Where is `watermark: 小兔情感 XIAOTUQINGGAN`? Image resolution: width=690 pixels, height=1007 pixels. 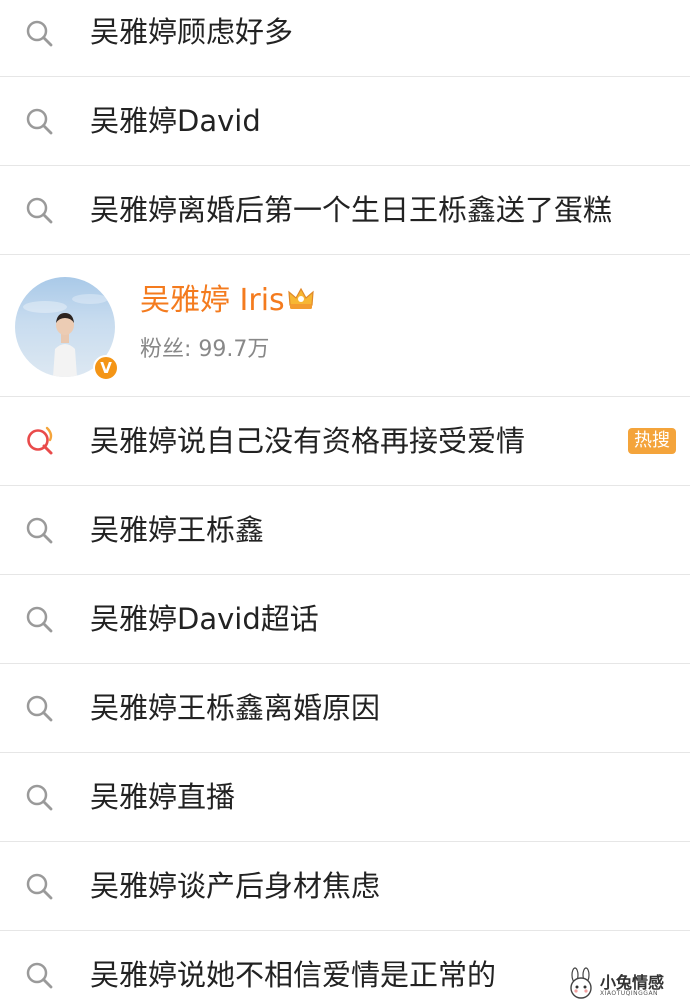
watermark: 小兔情感 XIAOTUQINGGAN is located at coordinates (624, 985).